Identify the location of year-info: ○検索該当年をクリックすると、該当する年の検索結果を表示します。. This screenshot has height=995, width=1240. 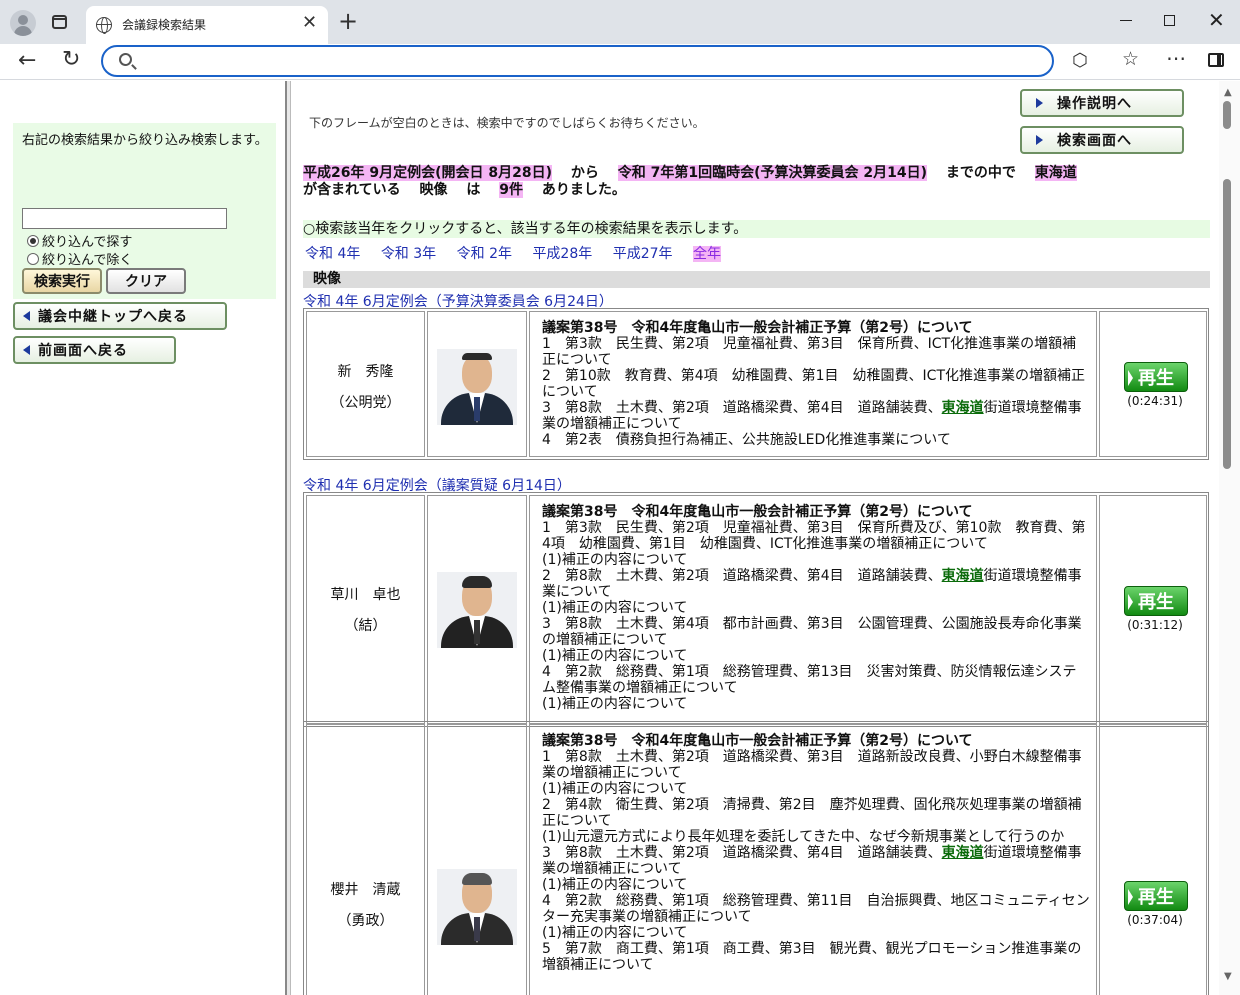
(756, 229).